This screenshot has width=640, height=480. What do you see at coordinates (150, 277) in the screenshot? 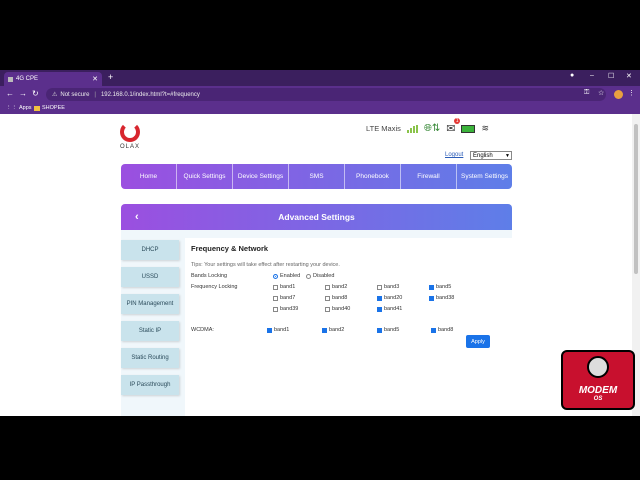
I see `sidebar-item-ussd: USSD` at bounding box center [150, 277].